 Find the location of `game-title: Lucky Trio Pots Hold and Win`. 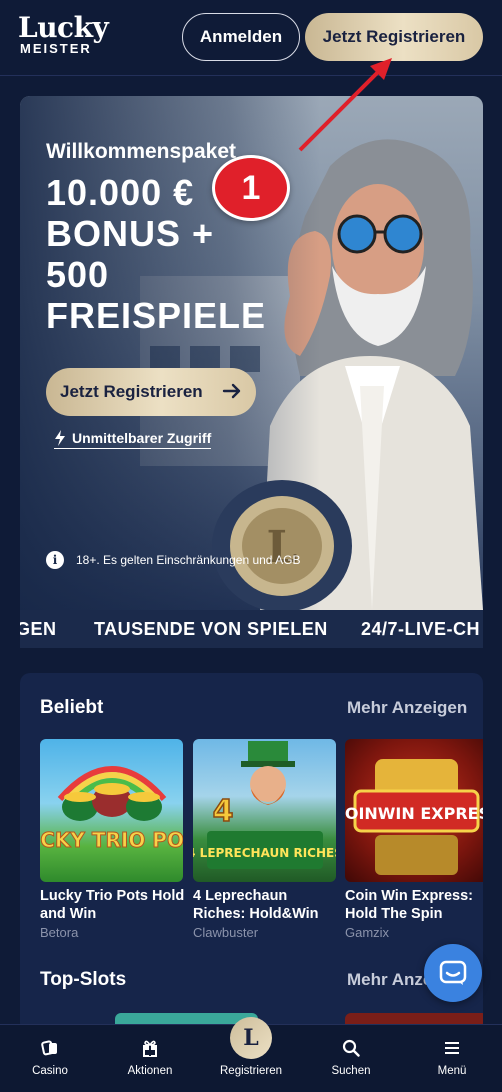

game-title: Lucky Trio Pots Hold and Win is located at coordinates (112, 905).